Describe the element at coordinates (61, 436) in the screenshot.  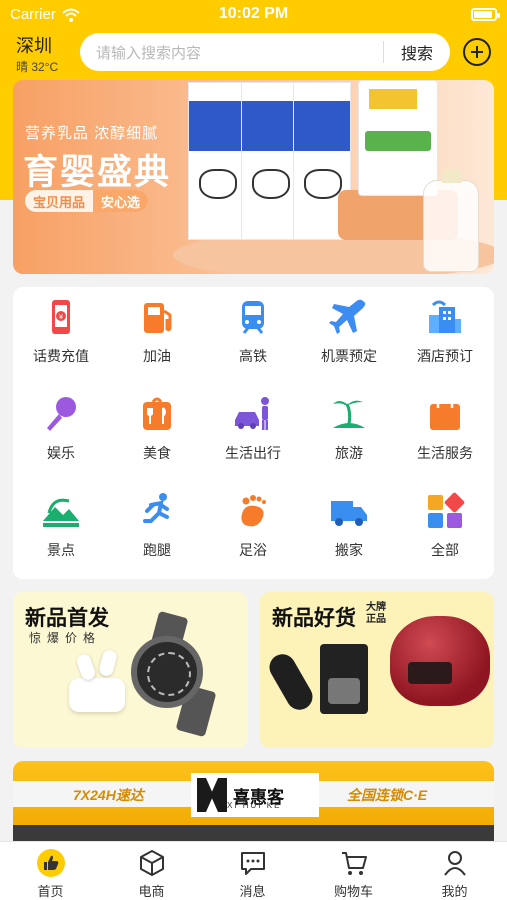
I see `service-entertainment: 娱乐` at that location.